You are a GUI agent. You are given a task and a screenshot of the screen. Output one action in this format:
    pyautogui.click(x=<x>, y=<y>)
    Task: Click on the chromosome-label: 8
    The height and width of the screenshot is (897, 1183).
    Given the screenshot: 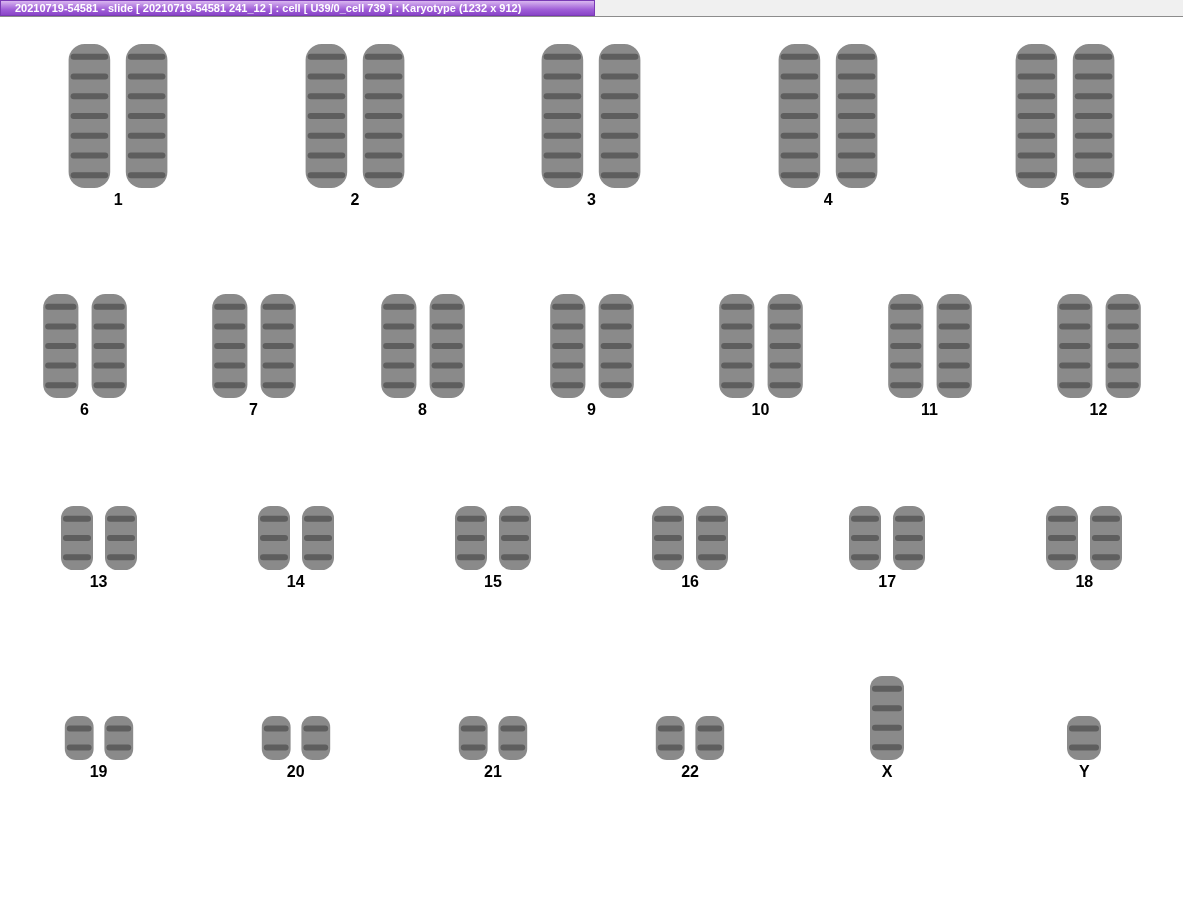 What is the action you would take?
    pyautogui.click(x=422, y=410)
    